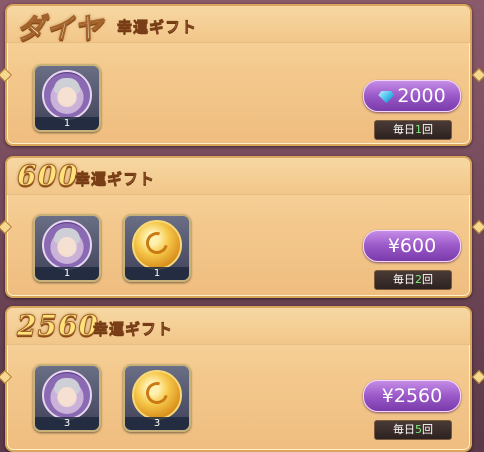 The width and height of the screenshot is (484, 452). I want to click on buy-button: 2000, so click(412, 96).